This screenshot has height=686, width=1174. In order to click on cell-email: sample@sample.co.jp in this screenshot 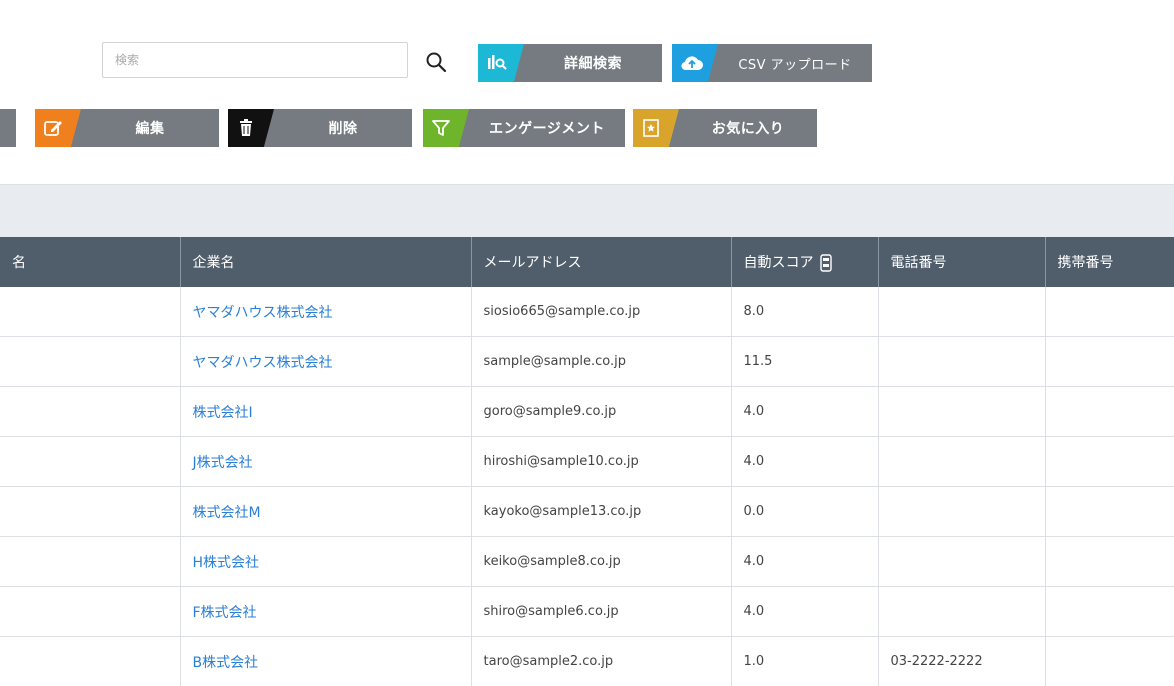, I will do `click(601, 361)`.